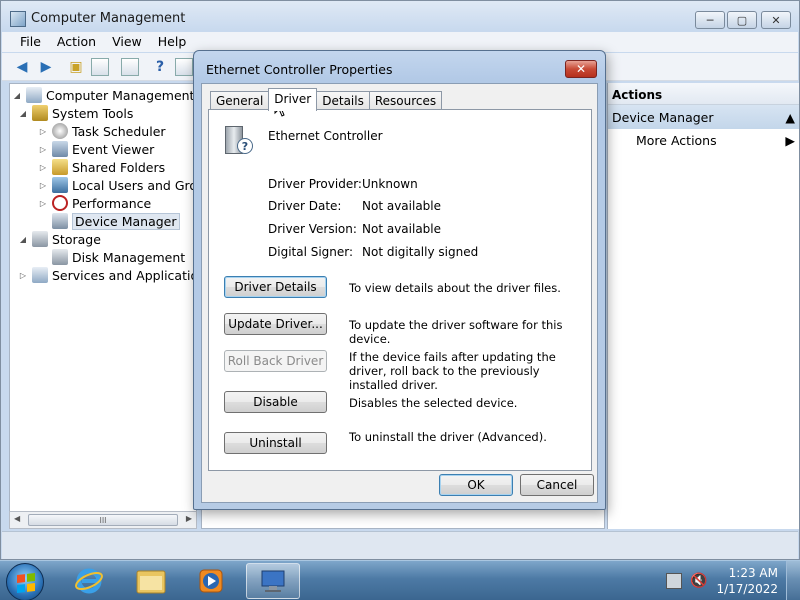 This screenshot has width=800, height=600. I want to click on menu-action: Action, so click(76, 42).